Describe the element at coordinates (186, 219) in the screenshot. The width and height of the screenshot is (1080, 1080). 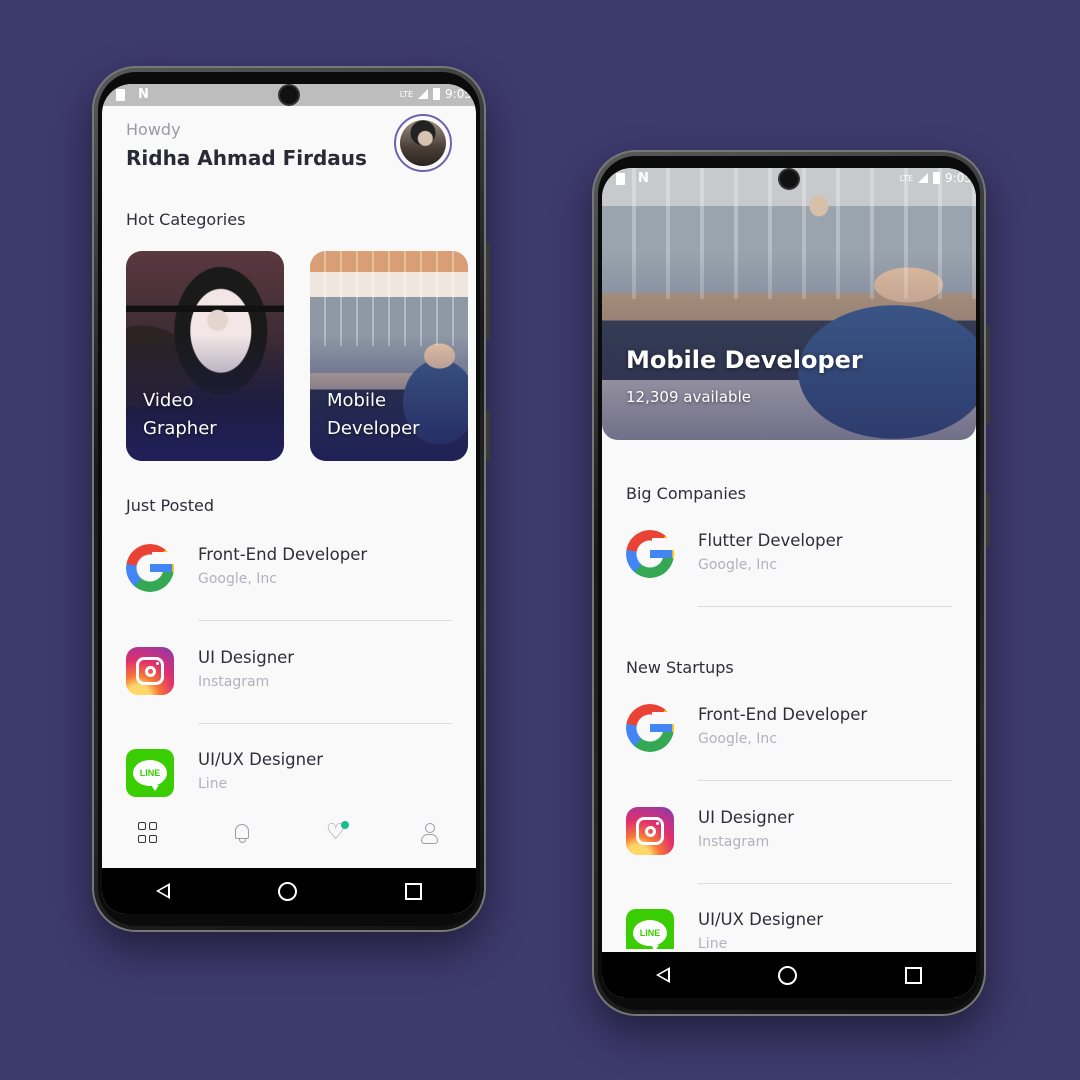
I see `hot-categories-title: Hot Categories` at that location.